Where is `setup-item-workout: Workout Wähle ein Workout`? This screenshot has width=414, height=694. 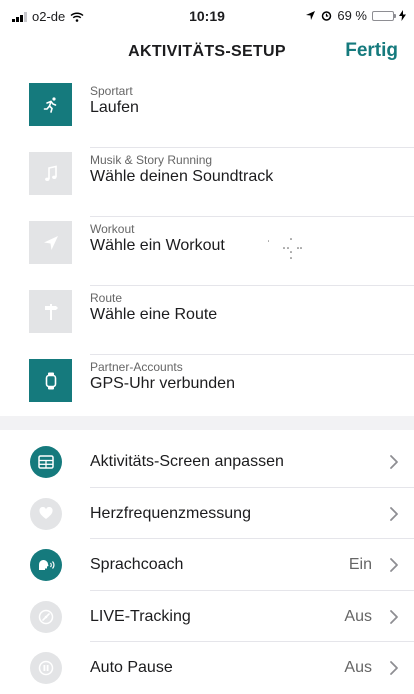 setup-item-workout: Workout Wähle ein Workout is located at coordinates (207, 251).